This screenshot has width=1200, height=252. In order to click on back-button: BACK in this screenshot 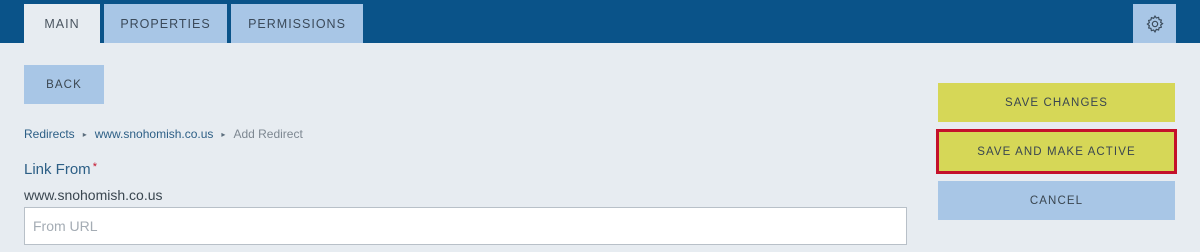, I will do `click(64, 84)`.